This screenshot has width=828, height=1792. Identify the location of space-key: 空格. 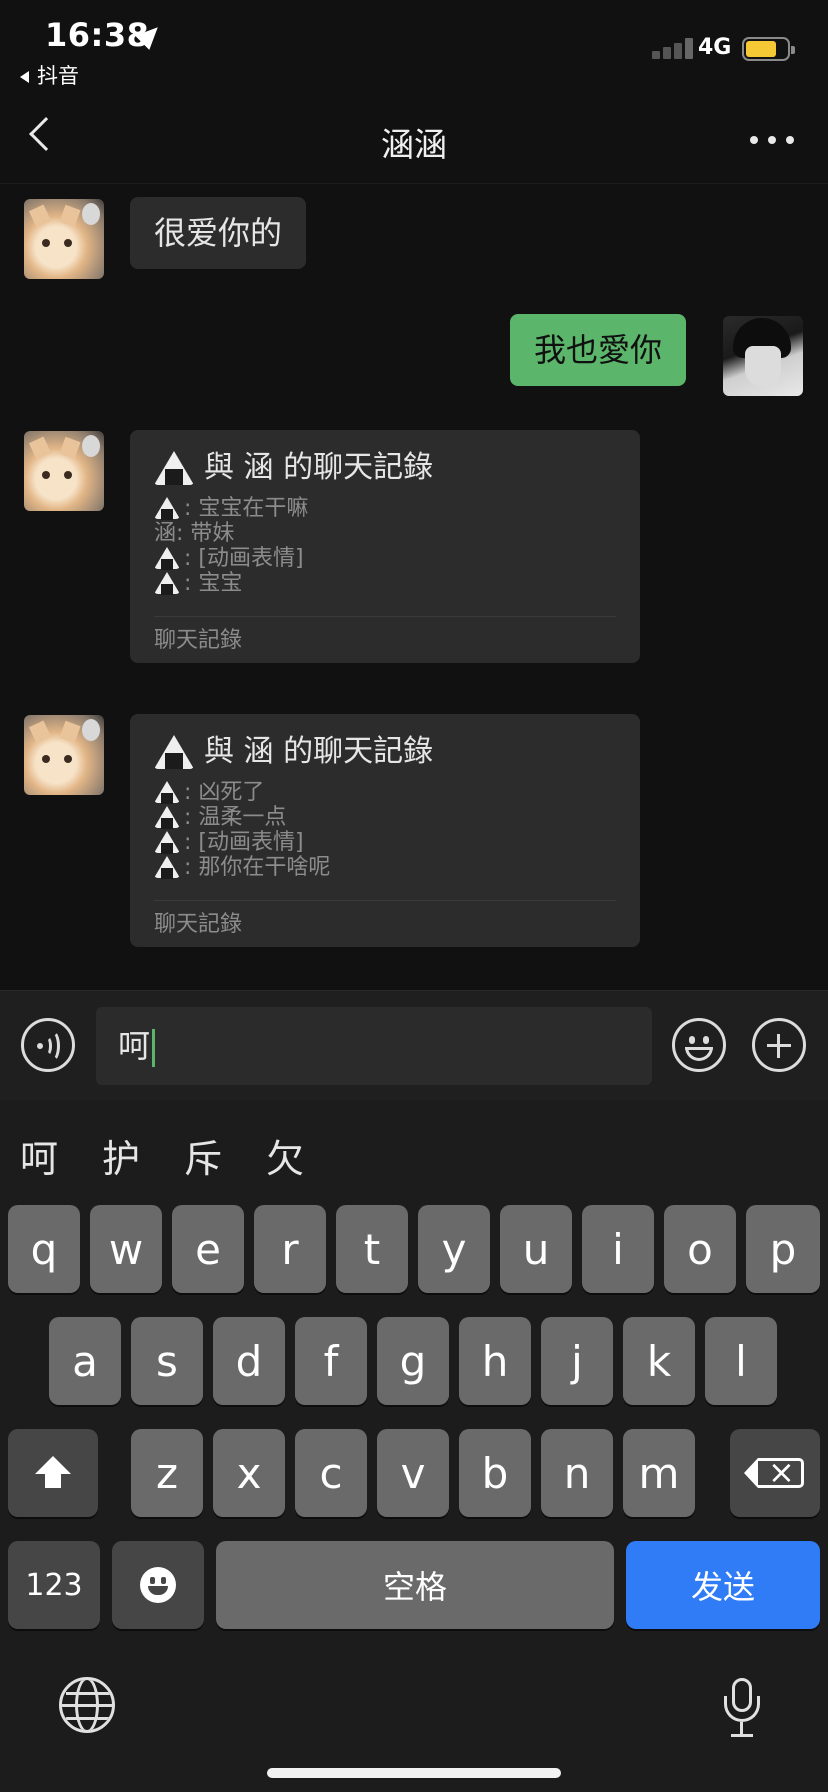
(415, 1585).